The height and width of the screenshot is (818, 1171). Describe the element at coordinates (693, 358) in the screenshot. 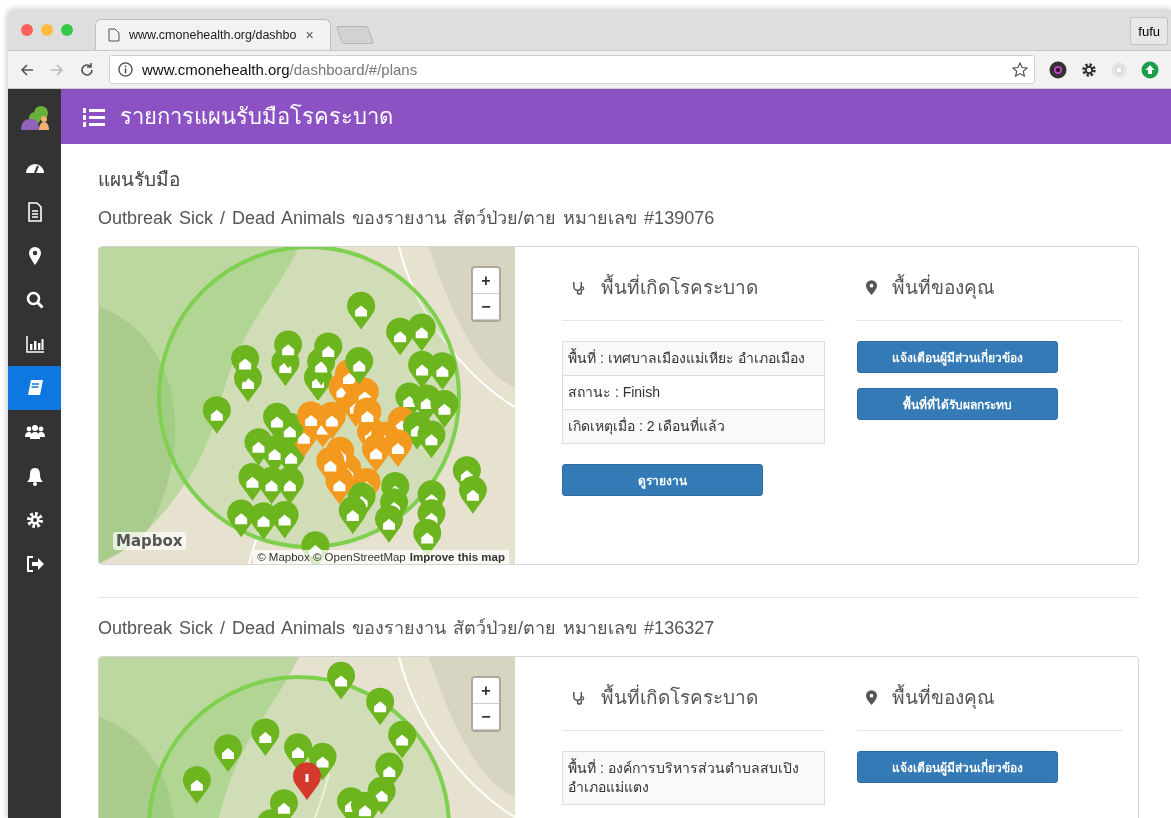

I see `info-row: พื้นที่ : เทศบาลเมืองแม่เหียะ อำเภอเมือง` at that location.